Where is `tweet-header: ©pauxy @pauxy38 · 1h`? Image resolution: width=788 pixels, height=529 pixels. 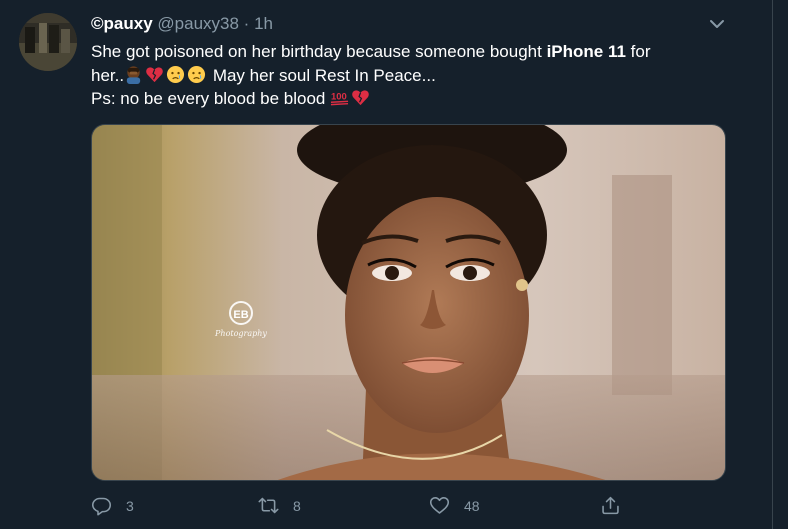
tweet-header: ©pauxy @pauxy38 · 1h is located at coordinates (182, 24).